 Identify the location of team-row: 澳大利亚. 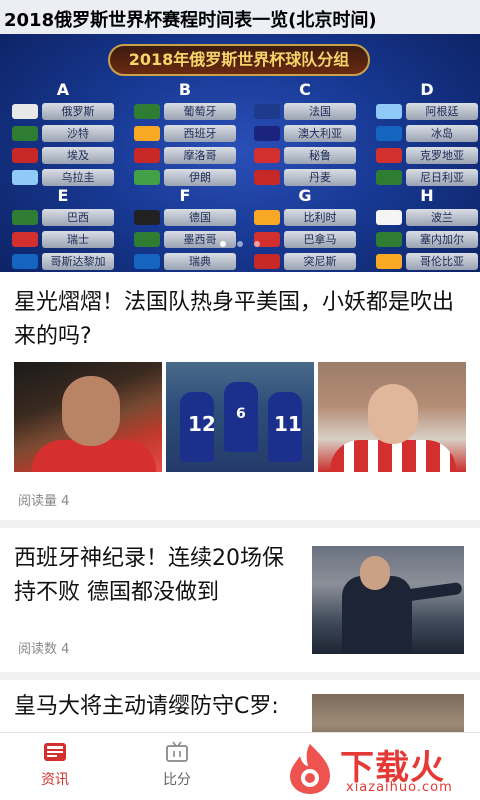
(305, 134).